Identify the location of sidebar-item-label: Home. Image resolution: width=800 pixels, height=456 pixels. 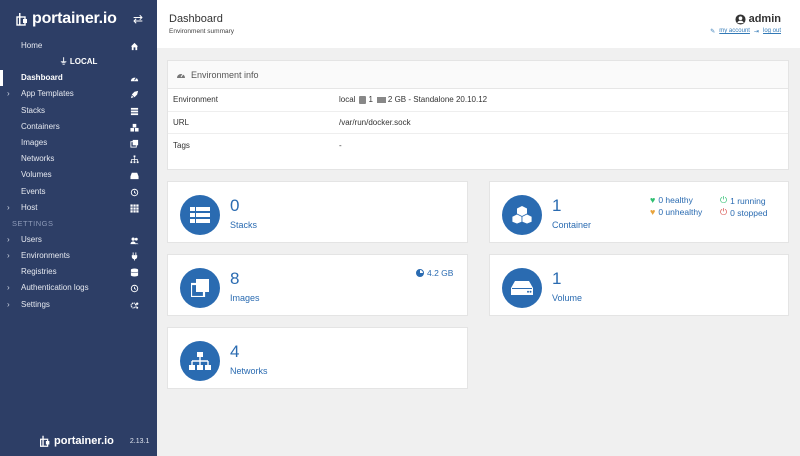
(32, 45).